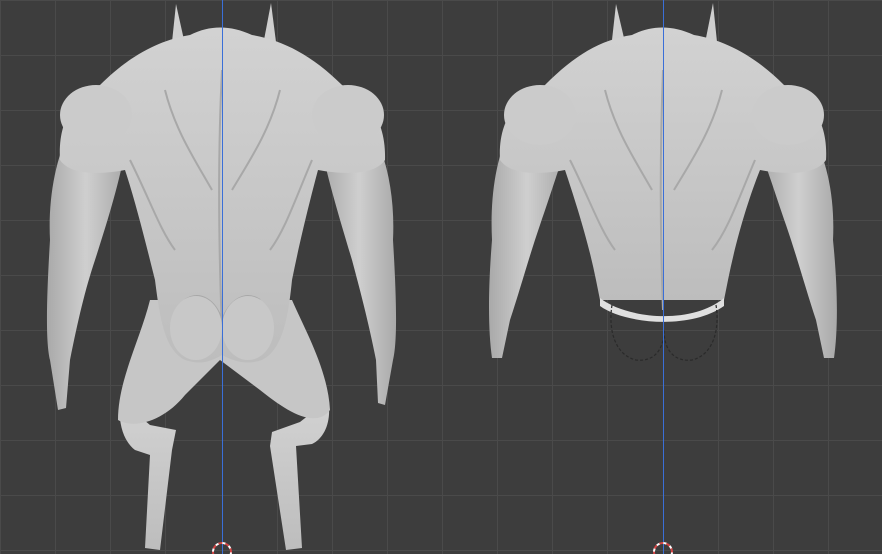 This screenshot has height=554, width=882. Describe the element at coordinates (196, 328) in the screenshot. I see `left-glute` at that location.